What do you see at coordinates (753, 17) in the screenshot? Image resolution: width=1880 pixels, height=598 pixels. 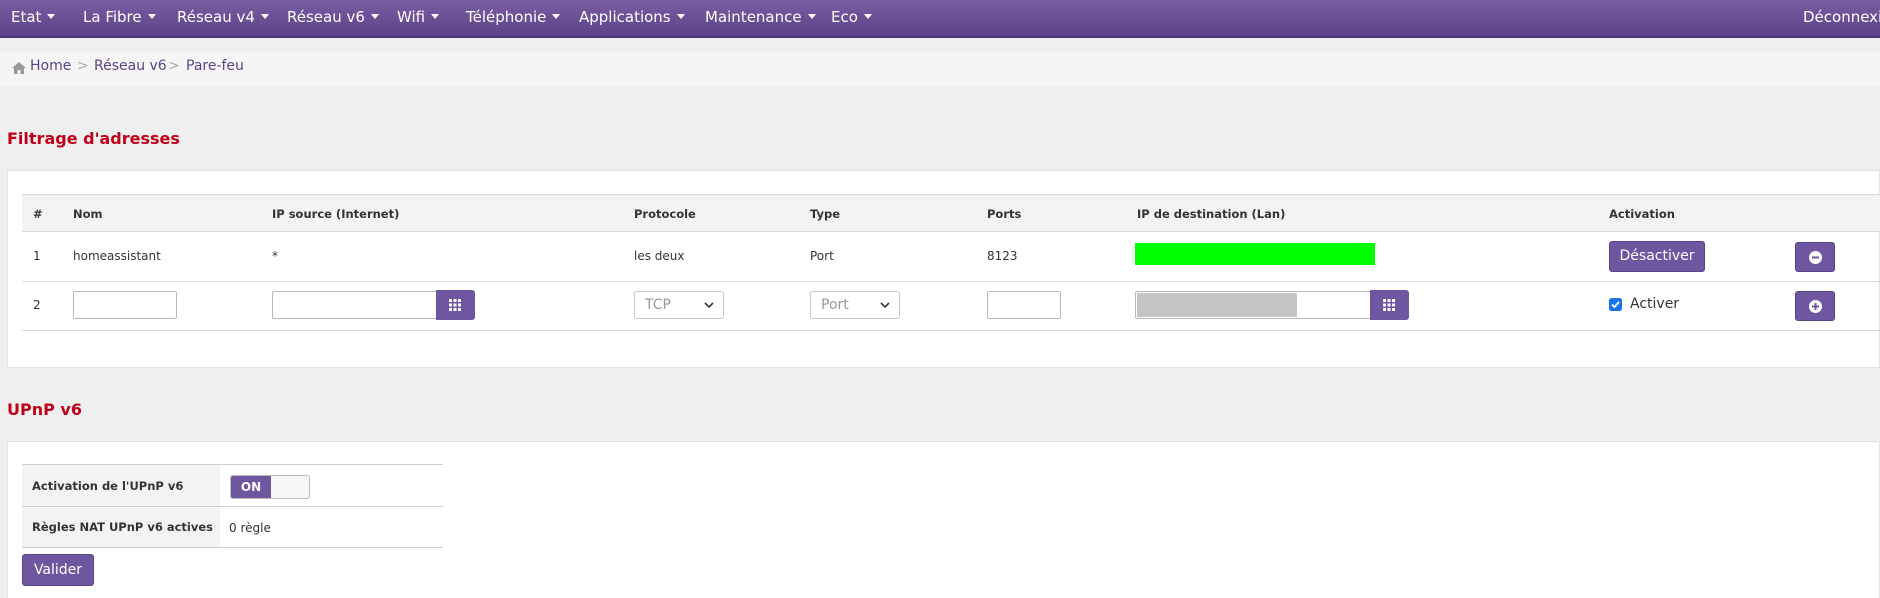 I see `nav-label: Maintenance` at bounding box center [753, 17].